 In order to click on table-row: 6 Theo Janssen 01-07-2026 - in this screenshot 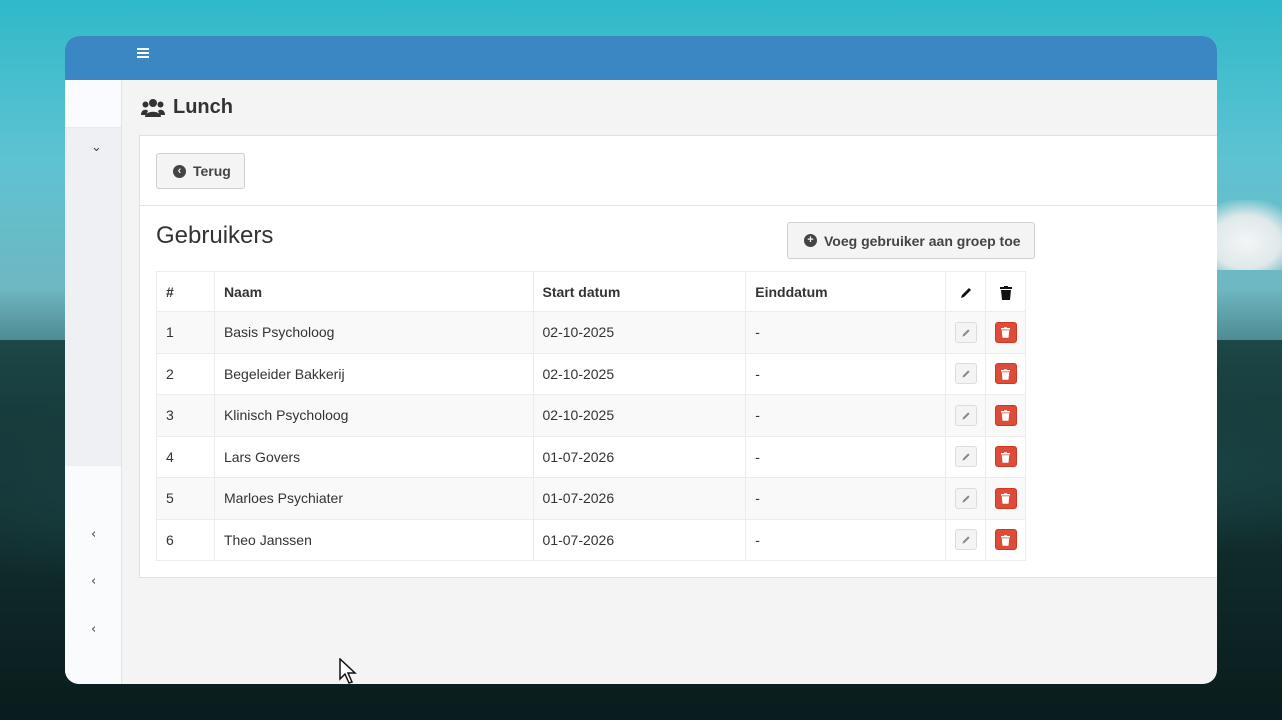, I will do `click(591, 539)`.